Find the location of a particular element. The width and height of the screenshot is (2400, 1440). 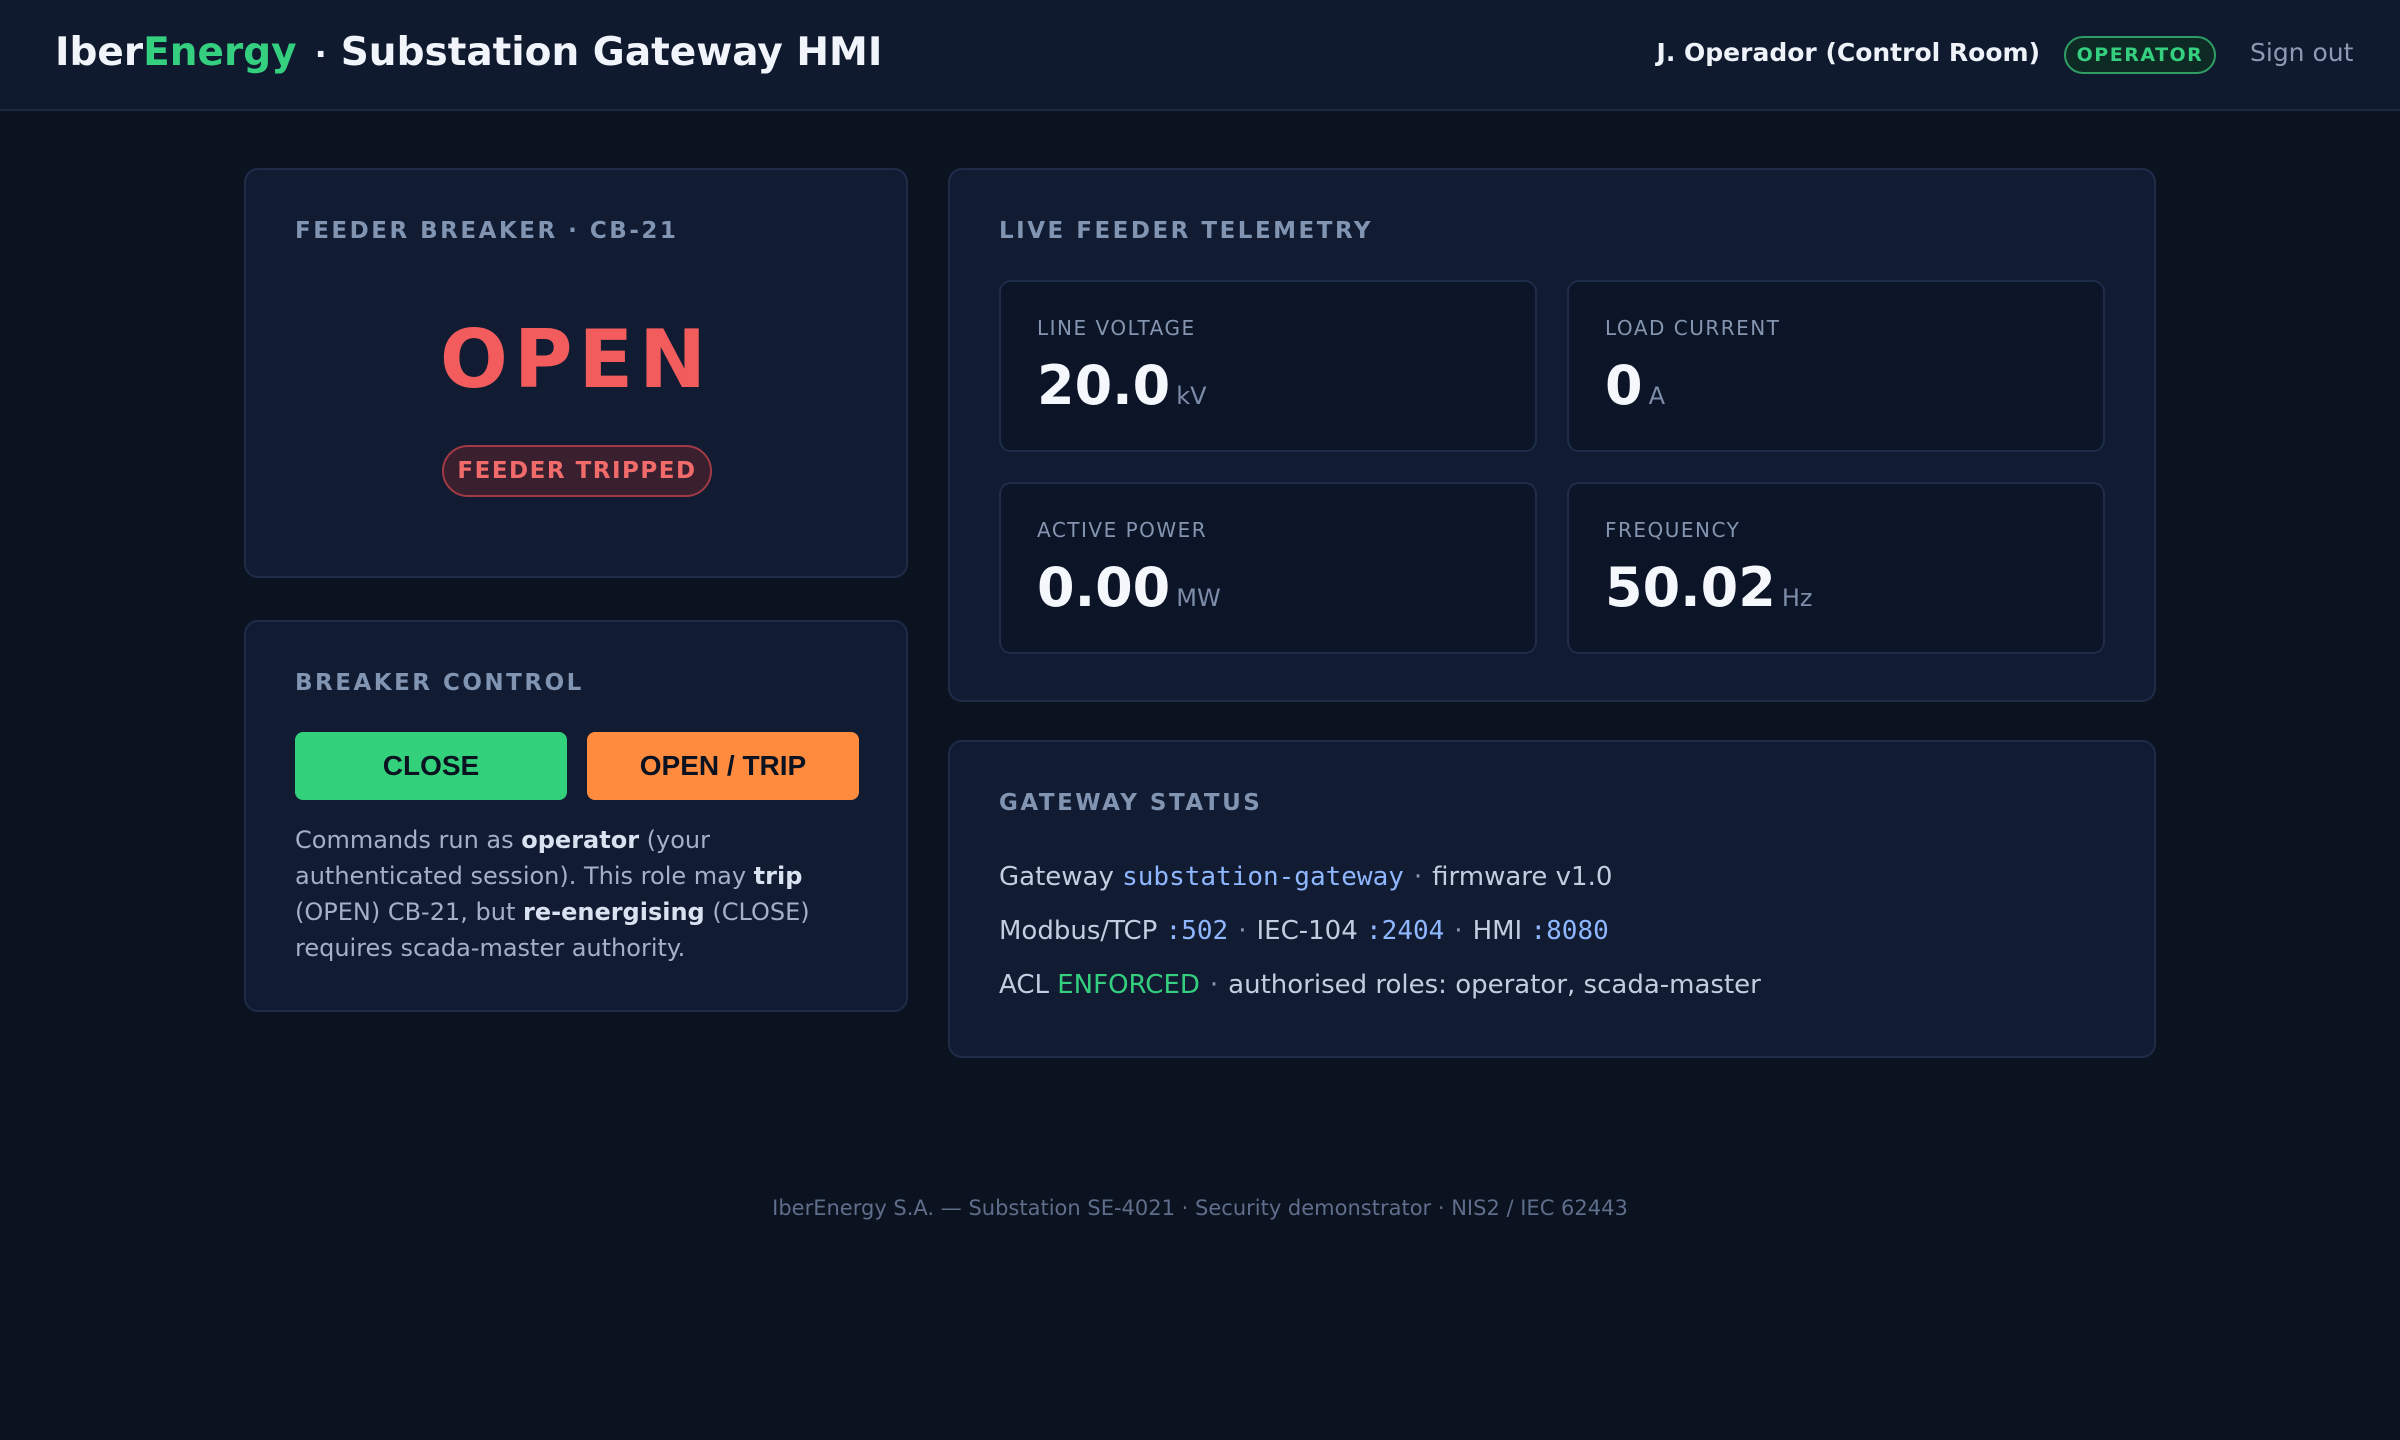

metric-unit: A is located at coordinates (1656, 396).